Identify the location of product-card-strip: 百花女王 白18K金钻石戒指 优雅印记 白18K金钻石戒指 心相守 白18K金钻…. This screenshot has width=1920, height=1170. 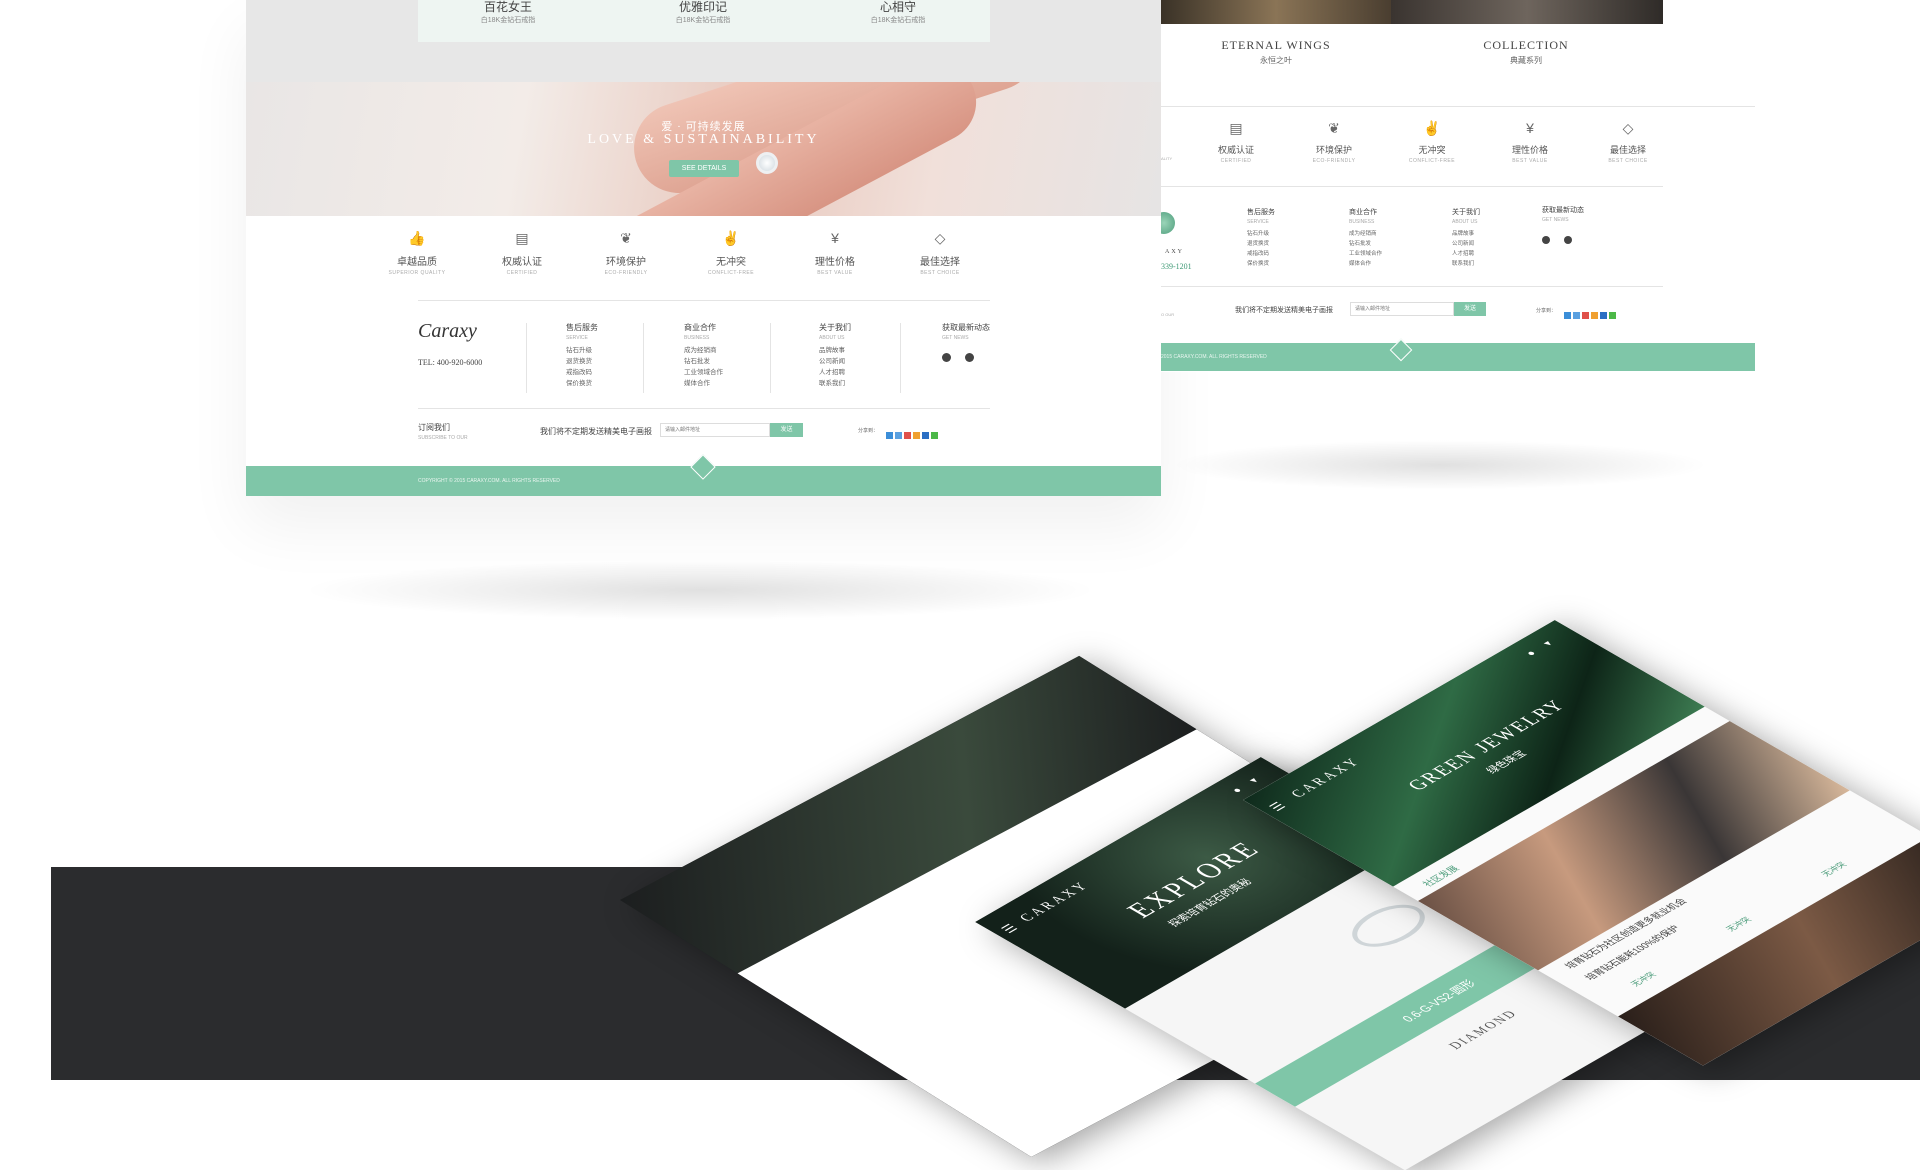
(704, 21).